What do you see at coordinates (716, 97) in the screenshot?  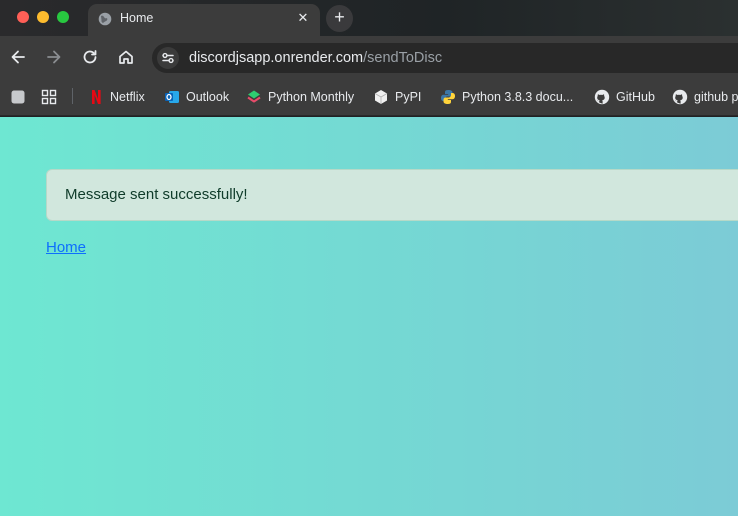 I see `bookmark-label: github p` at bounding box center [716, 97].